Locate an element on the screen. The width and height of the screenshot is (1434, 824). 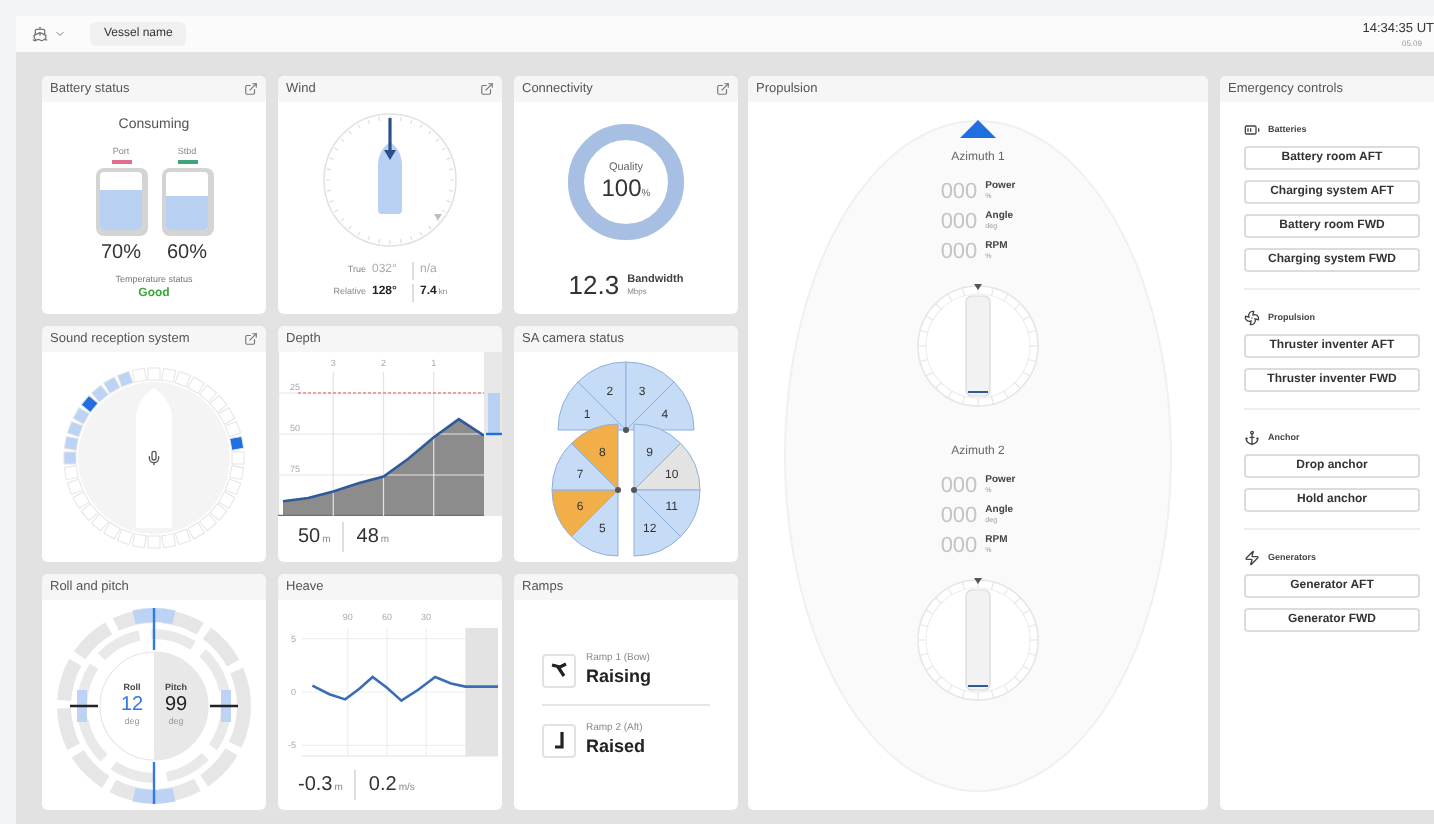
pitch-value: 99 is located at coordinates (176, 704).